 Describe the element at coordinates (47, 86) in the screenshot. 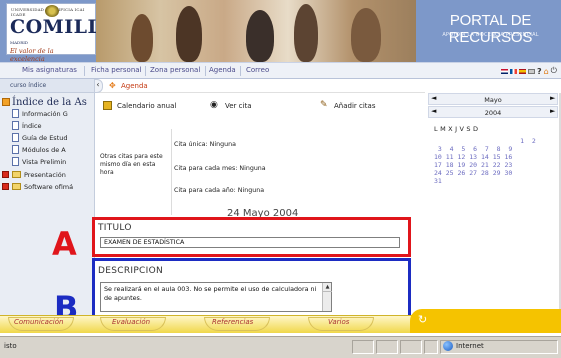

I see `tree-header: curso índice` at that location.